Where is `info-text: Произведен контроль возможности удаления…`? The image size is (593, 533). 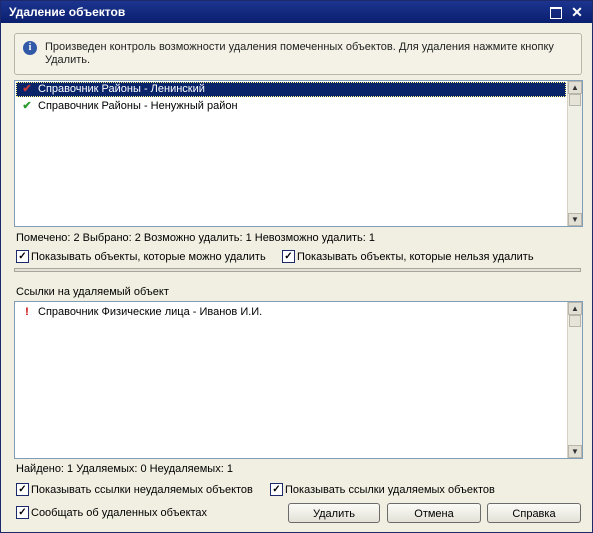 info-text: Произведен контроль возможности удаления… is located at coordinates (299, 53).